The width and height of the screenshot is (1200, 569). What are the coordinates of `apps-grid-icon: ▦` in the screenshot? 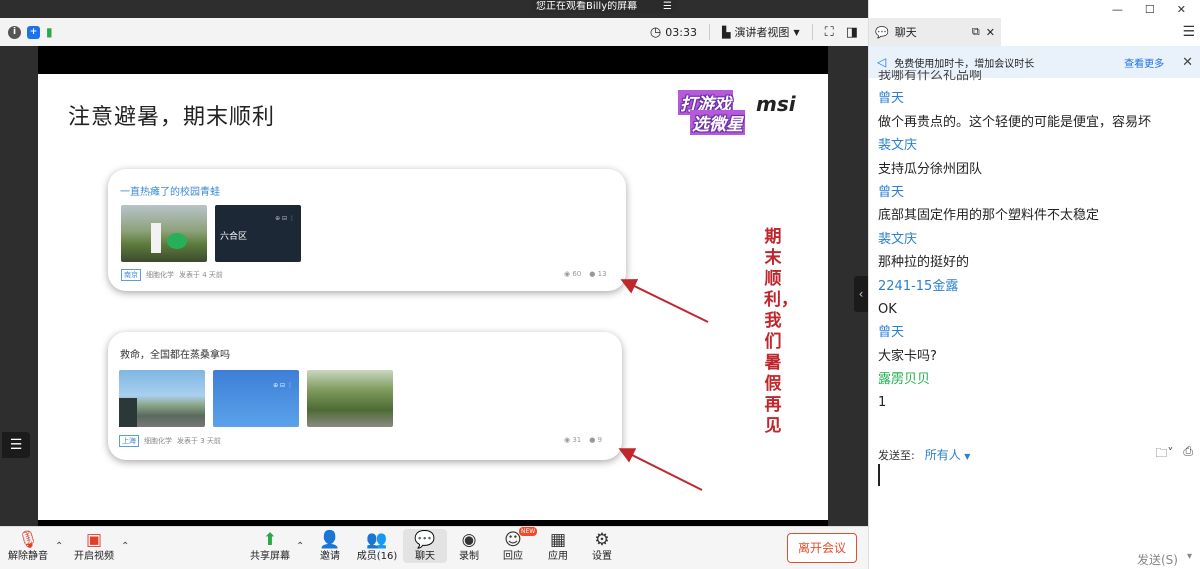 It's located at (558, 540).